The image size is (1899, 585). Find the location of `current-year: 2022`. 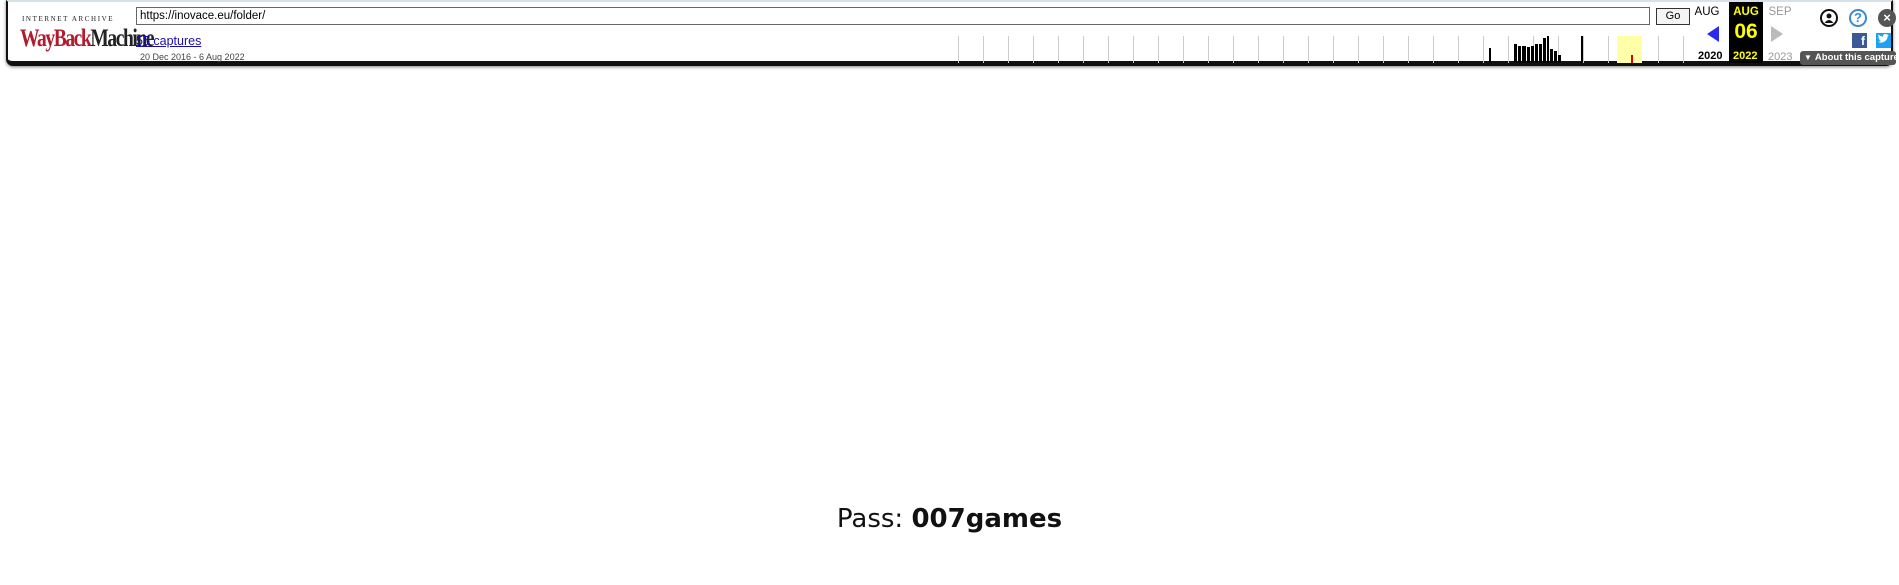

current-year: 2022 is located at coordinates (1745, 56).